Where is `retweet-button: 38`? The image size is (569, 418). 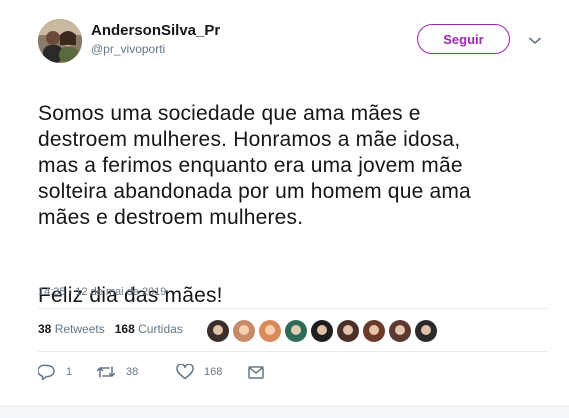
retweet-button: 38 is located at coordinates (136, 372).